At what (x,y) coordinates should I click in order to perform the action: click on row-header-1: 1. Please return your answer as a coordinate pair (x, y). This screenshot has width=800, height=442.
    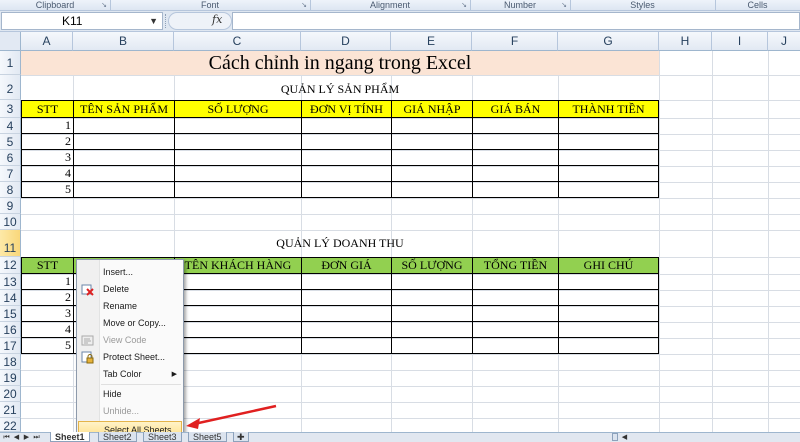
    Looking at the image, I should click on (10, 63).